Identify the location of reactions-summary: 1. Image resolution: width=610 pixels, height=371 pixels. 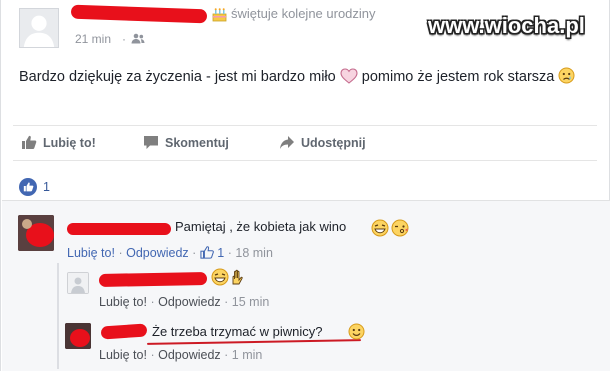
(34, 187).